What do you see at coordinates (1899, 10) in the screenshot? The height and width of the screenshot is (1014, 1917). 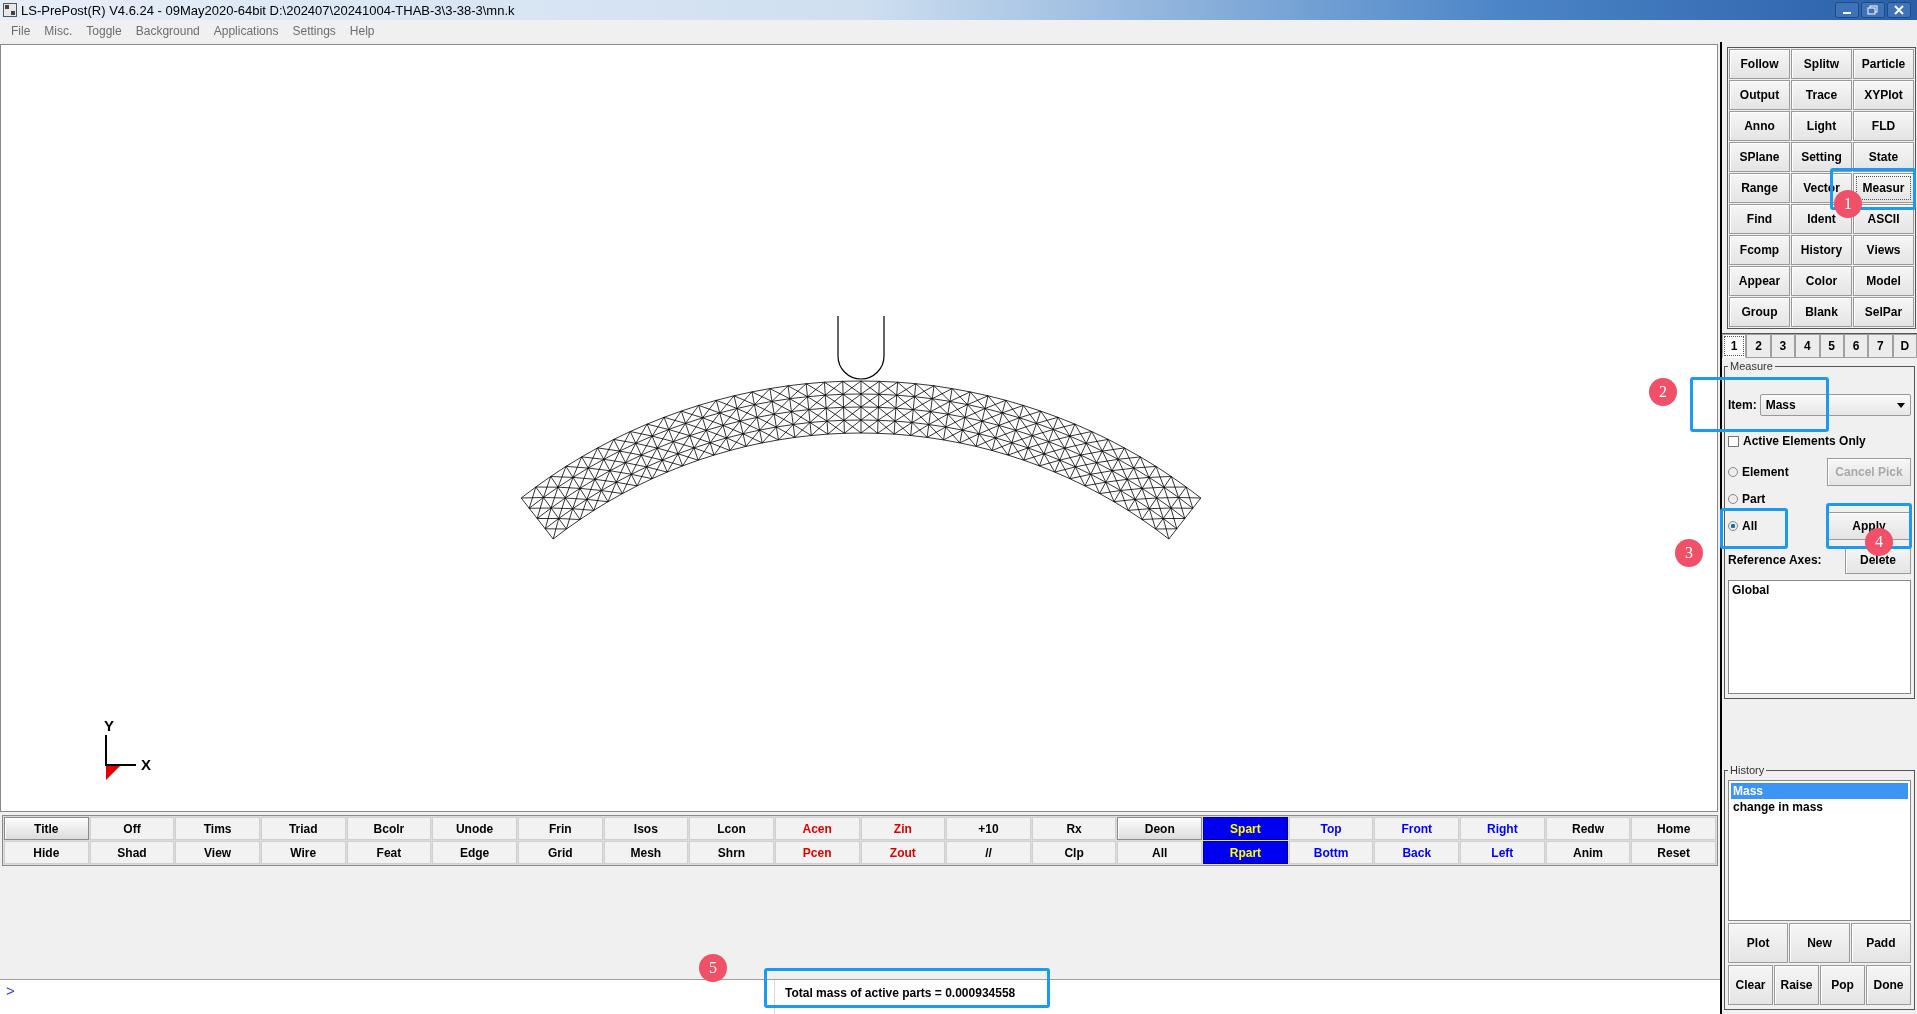 I see `close-icon` at bounding box center [1899, 10].